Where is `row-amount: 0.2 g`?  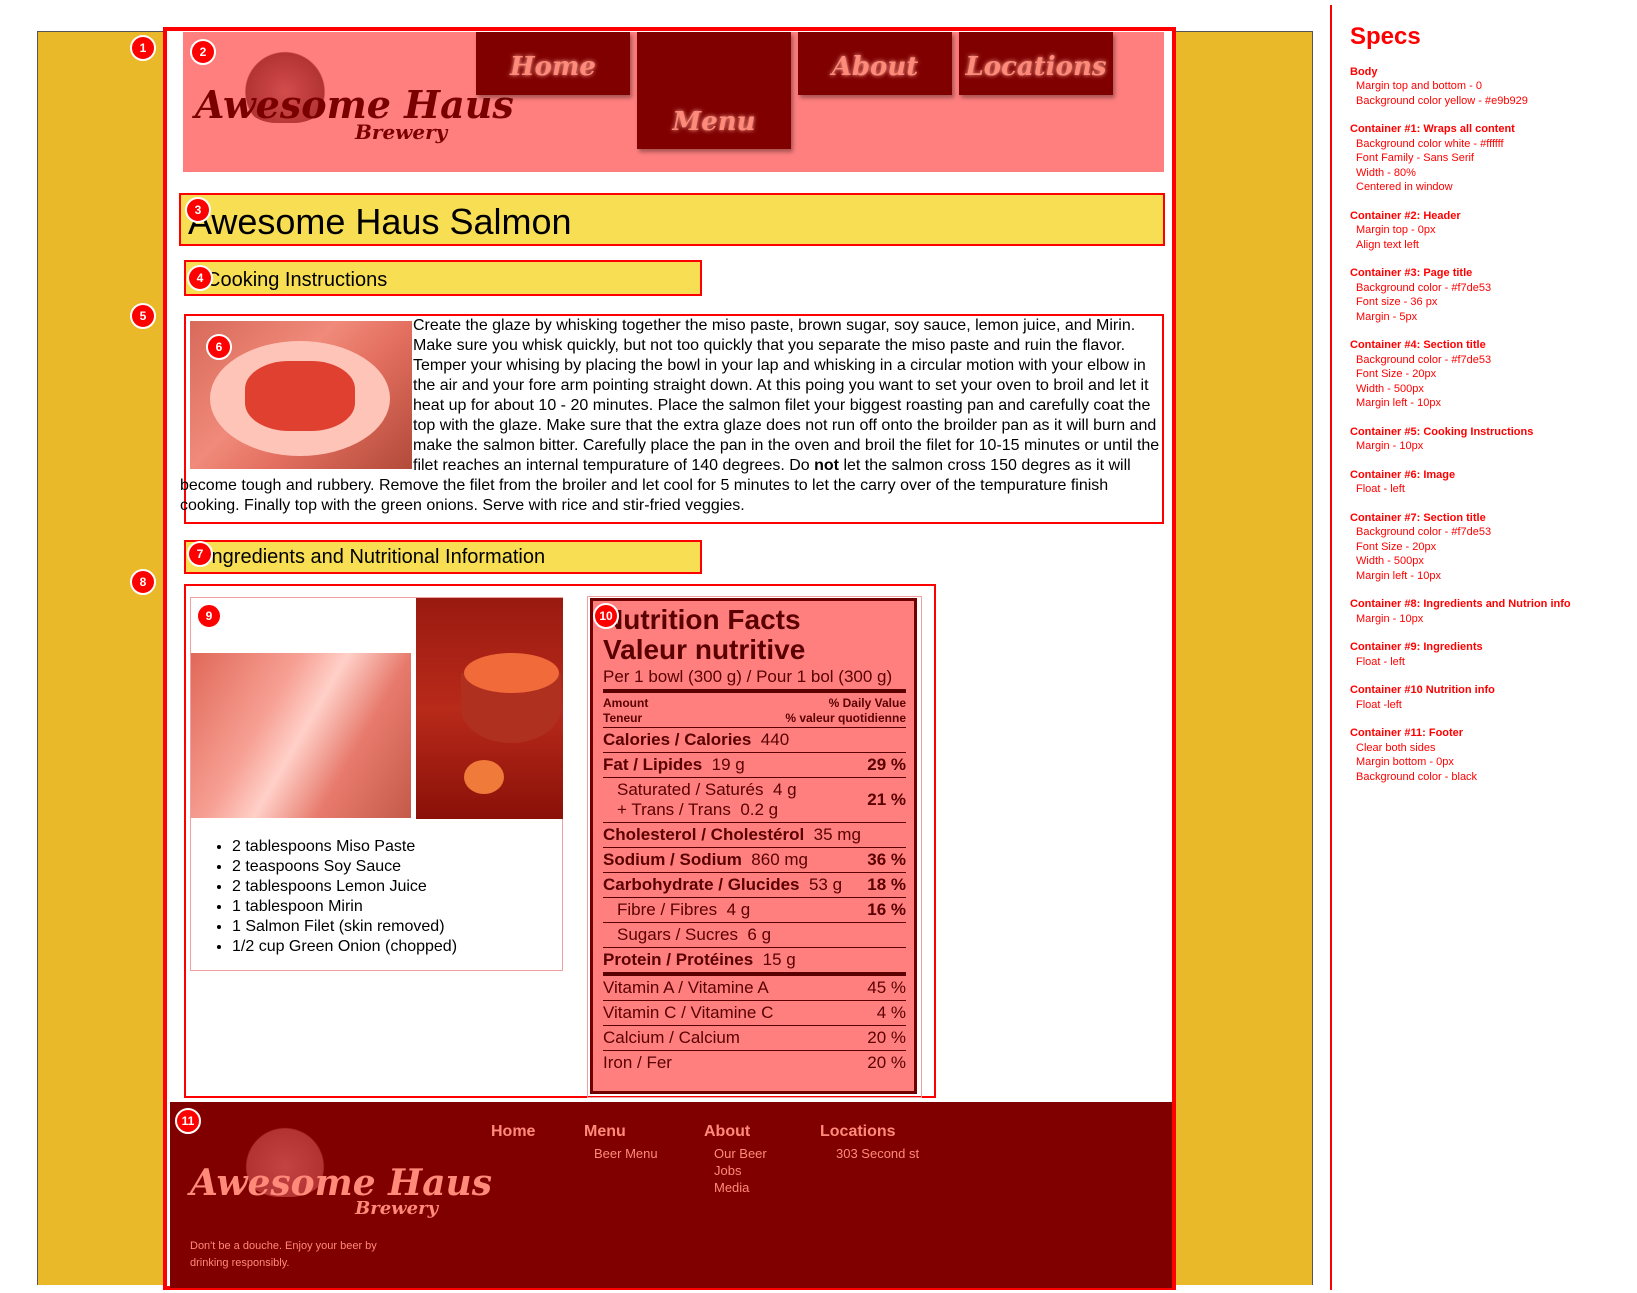
row-amount: 0.2 g is located at coordinates (759, 809).